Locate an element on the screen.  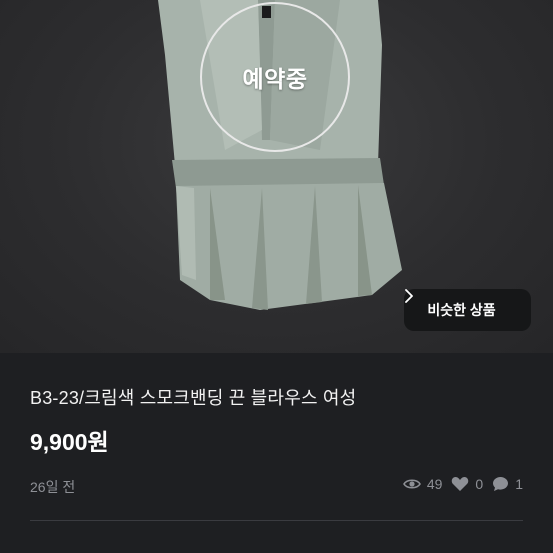
heart-icon is located at coordinates (460, 484).